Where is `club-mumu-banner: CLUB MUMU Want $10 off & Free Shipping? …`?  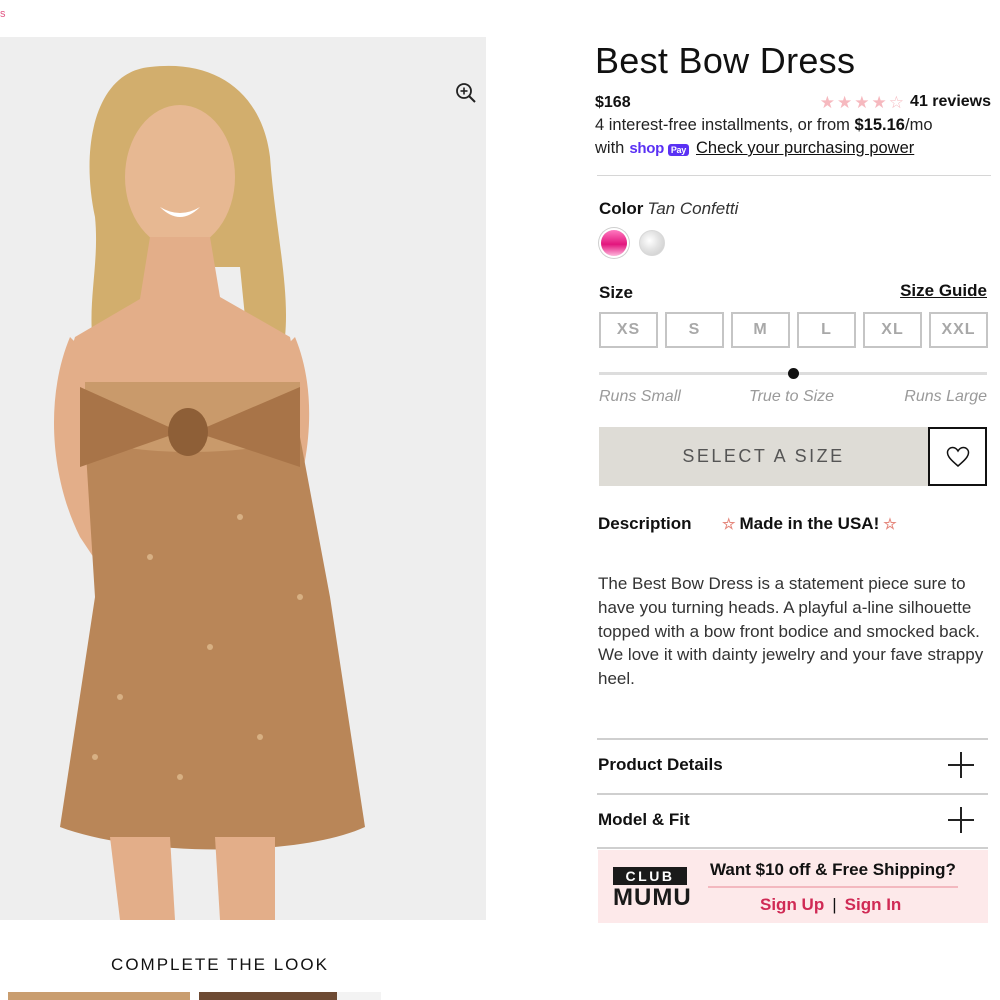
club-mumu-banner: CLUB MUMU Want $10 off & Free Shipping? … is located at coordinates (793, 886).